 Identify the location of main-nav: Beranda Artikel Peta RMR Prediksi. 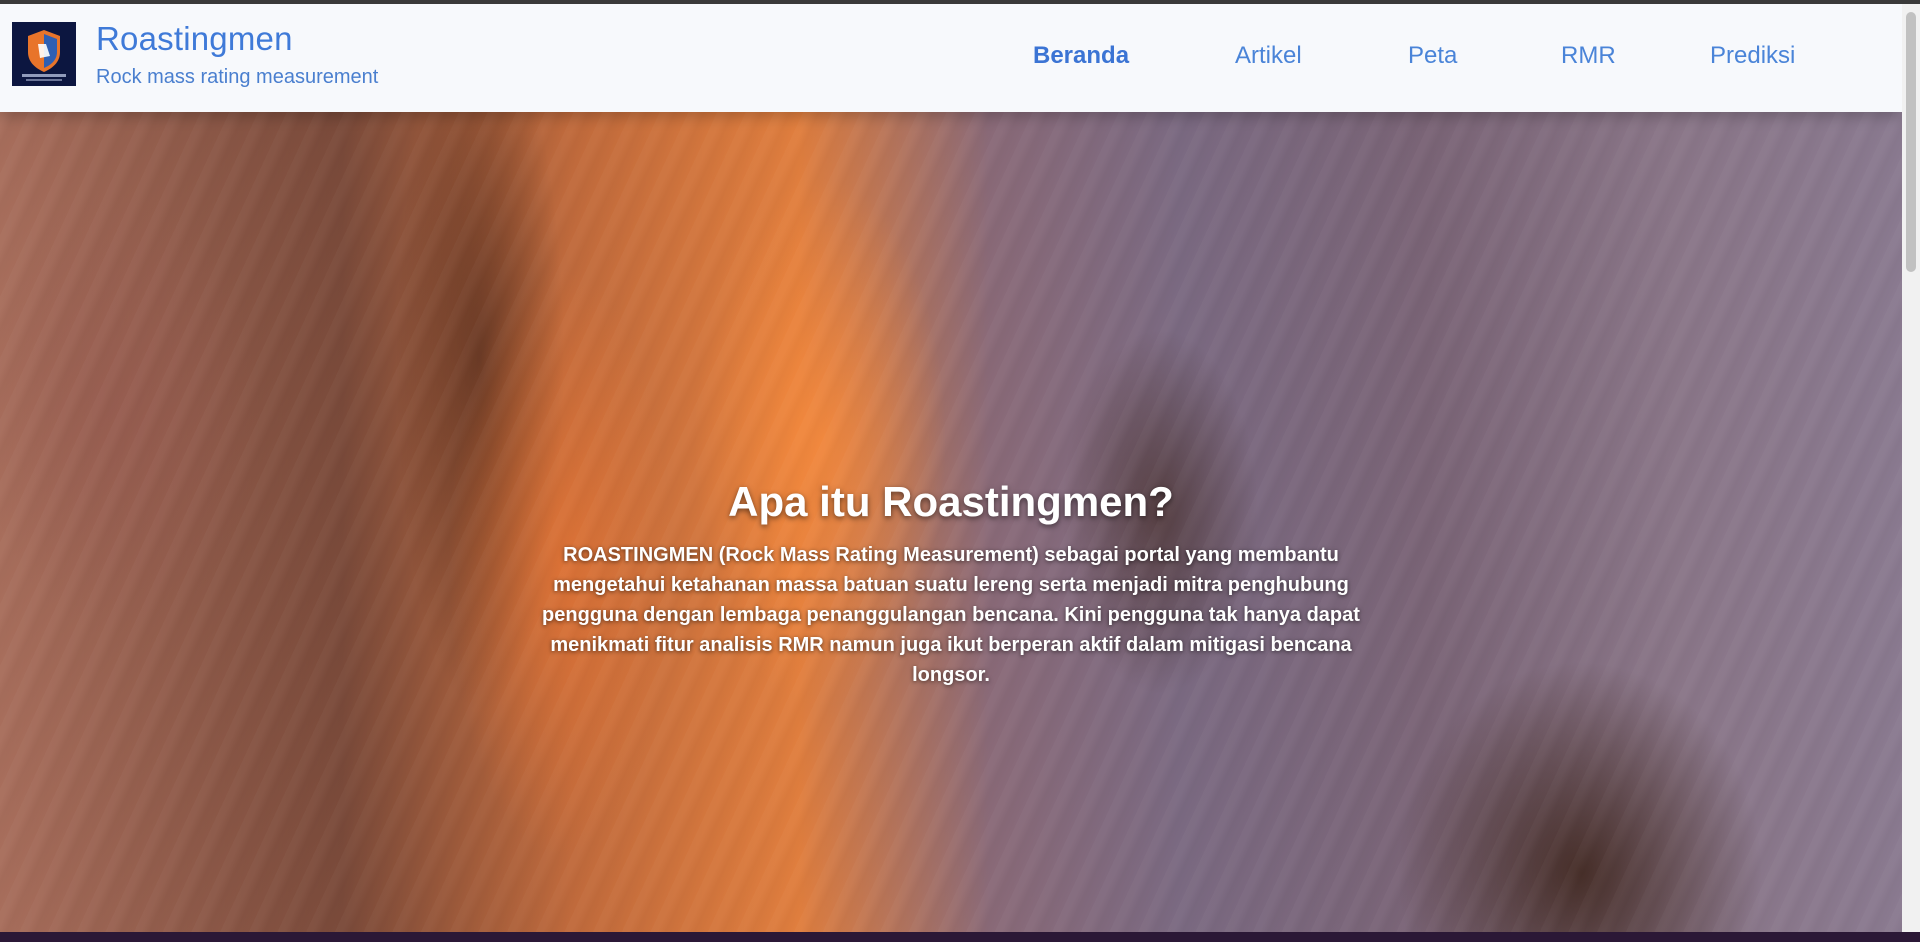
(951, 62).